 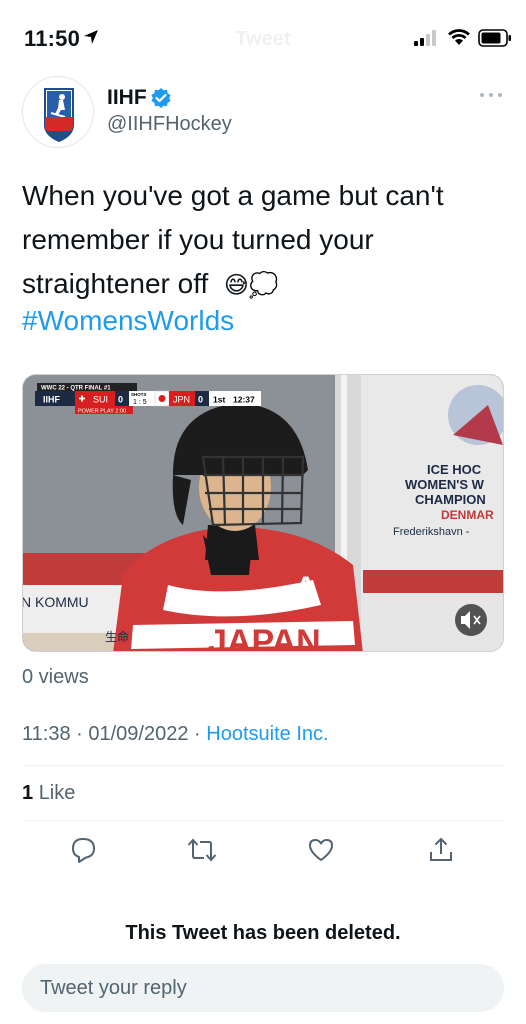 I want to click on reply-icon, so click(x=84, y=850).